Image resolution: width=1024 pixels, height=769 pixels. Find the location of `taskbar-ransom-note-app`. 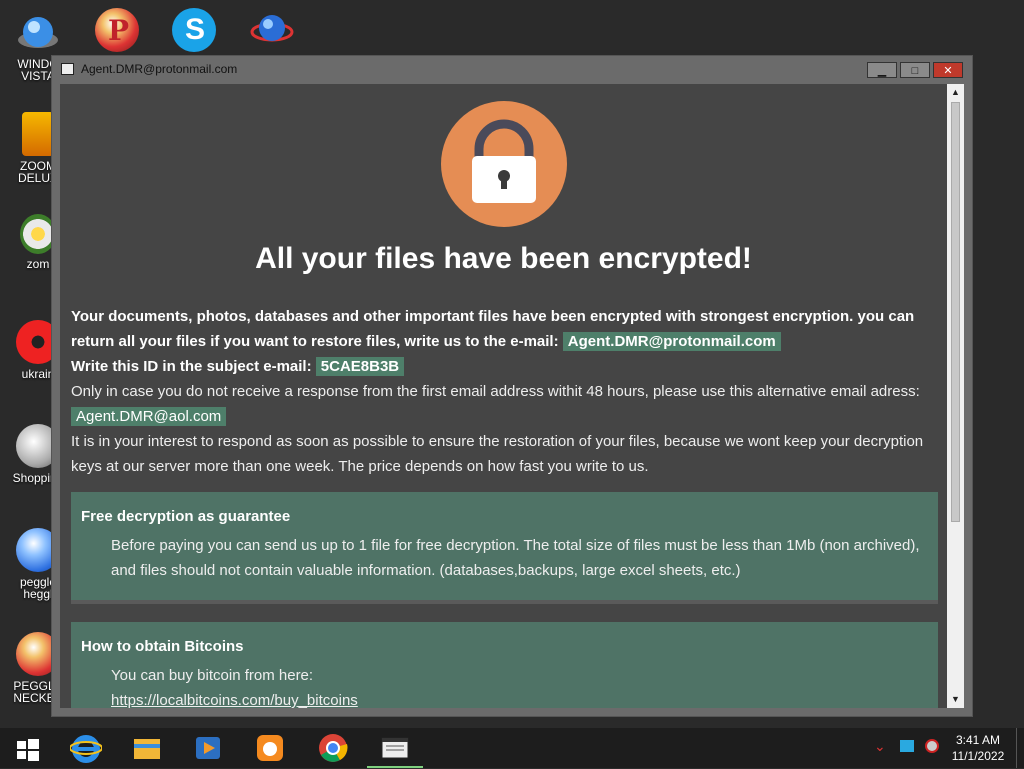

taskbar-ransom-note-app is located at coordinates (395, 750).